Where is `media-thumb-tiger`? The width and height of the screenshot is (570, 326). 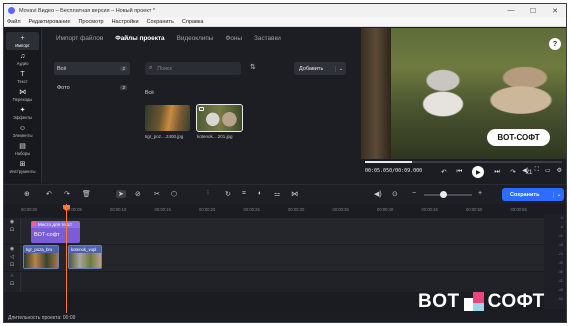 media-thumb-tiger is located at coordinates (167, 118).